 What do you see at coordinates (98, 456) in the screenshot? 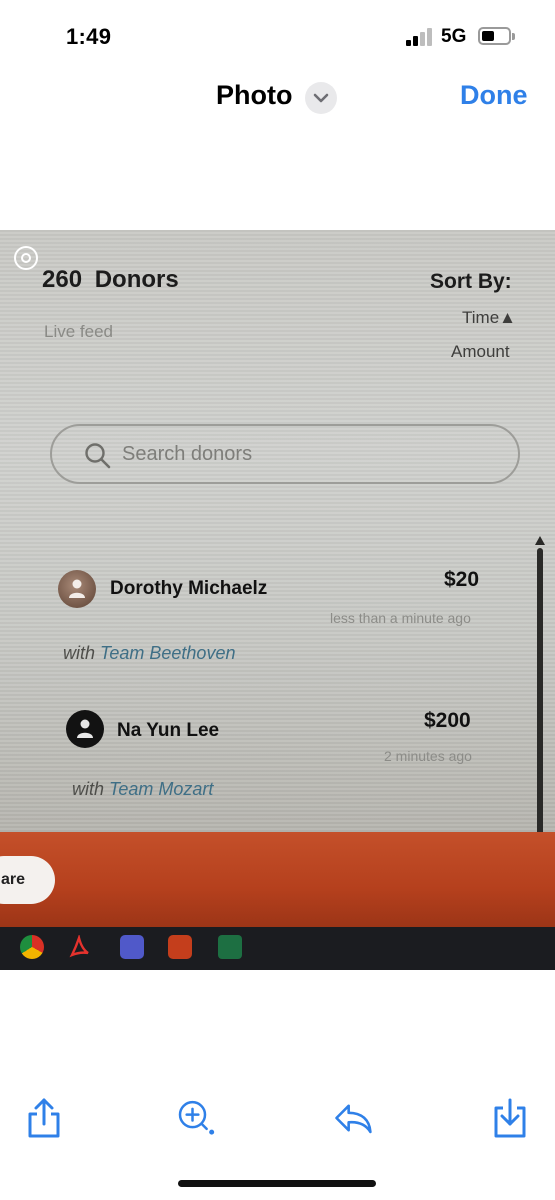
I see `search-icon` at bounding box center [98, 456].